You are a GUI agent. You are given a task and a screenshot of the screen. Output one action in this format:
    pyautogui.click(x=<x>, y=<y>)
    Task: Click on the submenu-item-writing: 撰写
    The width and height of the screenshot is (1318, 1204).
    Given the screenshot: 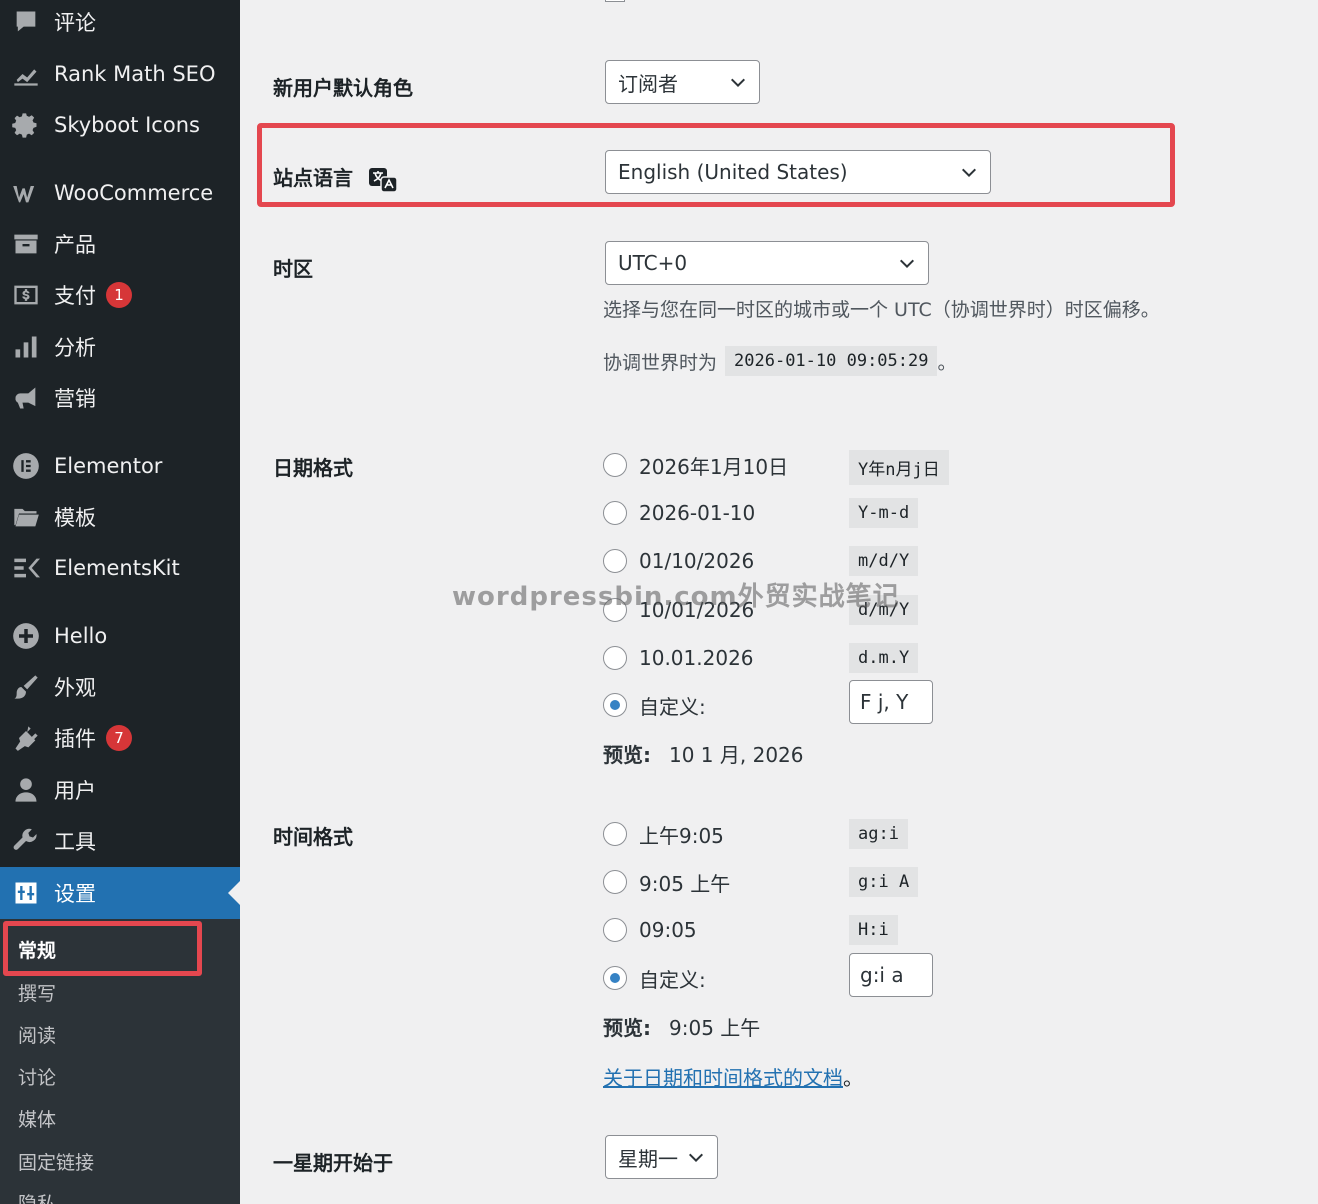 What is the action you would take?
    pyautogui.click(x=37, y=992)
    